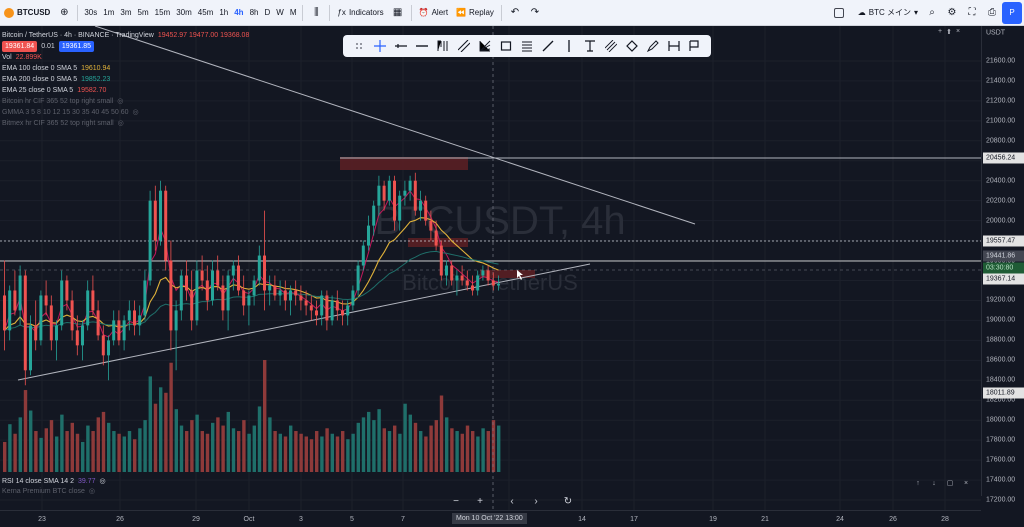  What do you see at coordinates (125, 123) in the screenshot?
I see `legend-hidden-indicator: Bitmex hr CIF 365 52 top right small ◎` at bounding box center [125, 123].